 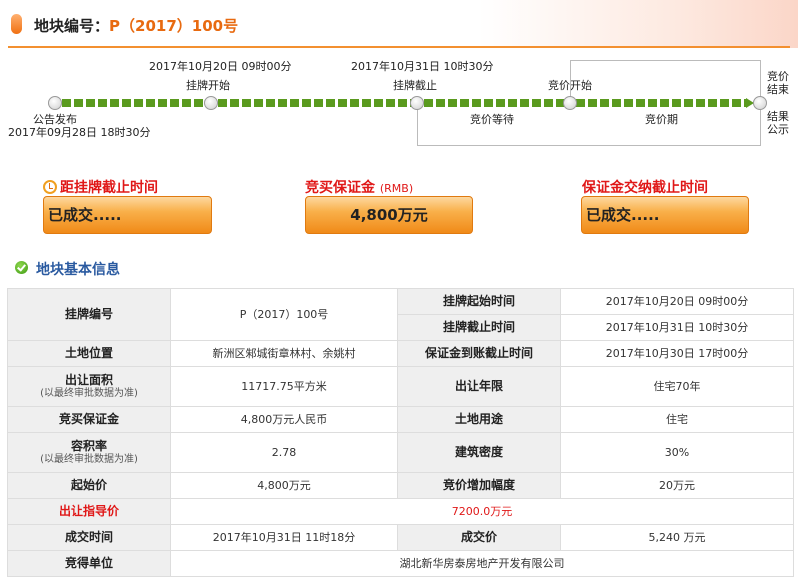 I want to click on far-label: 容积率 (以最终审批数据为准), so click(x=89, y=452).